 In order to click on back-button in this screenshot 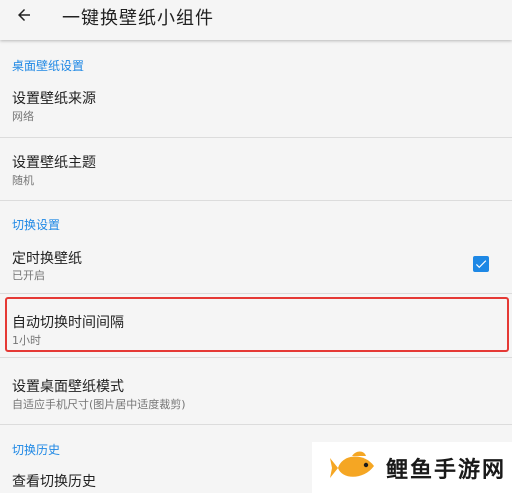, I will do `click(24, 15)`.